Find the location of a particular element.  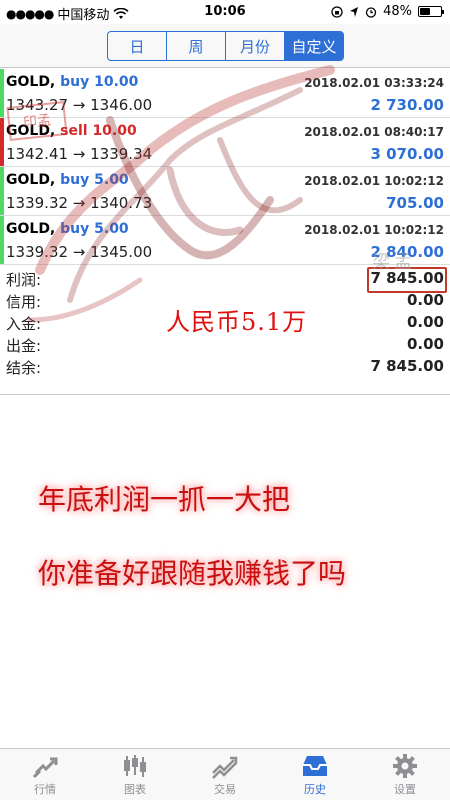

period-filter-bar: 日 周 月份 自定义 is located at coordinates (225, 46).